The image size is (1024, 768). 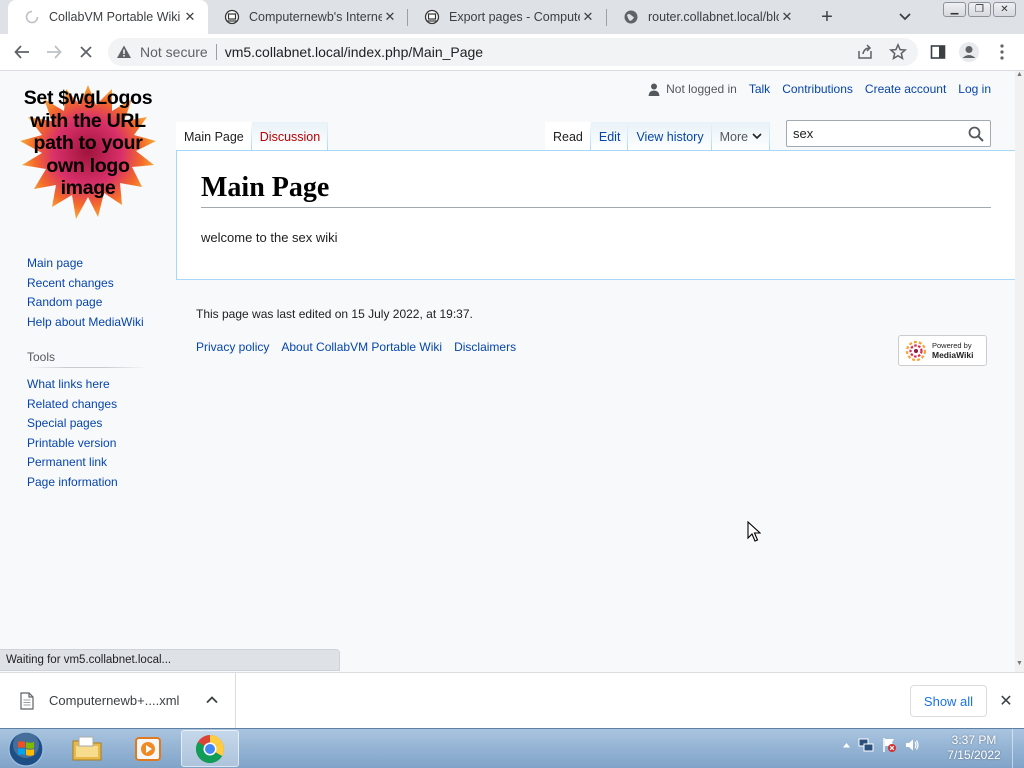 What do you see at coordinates (865, 52) in the screenshot?
I see `share-icon` at bounding box center [865, 52].